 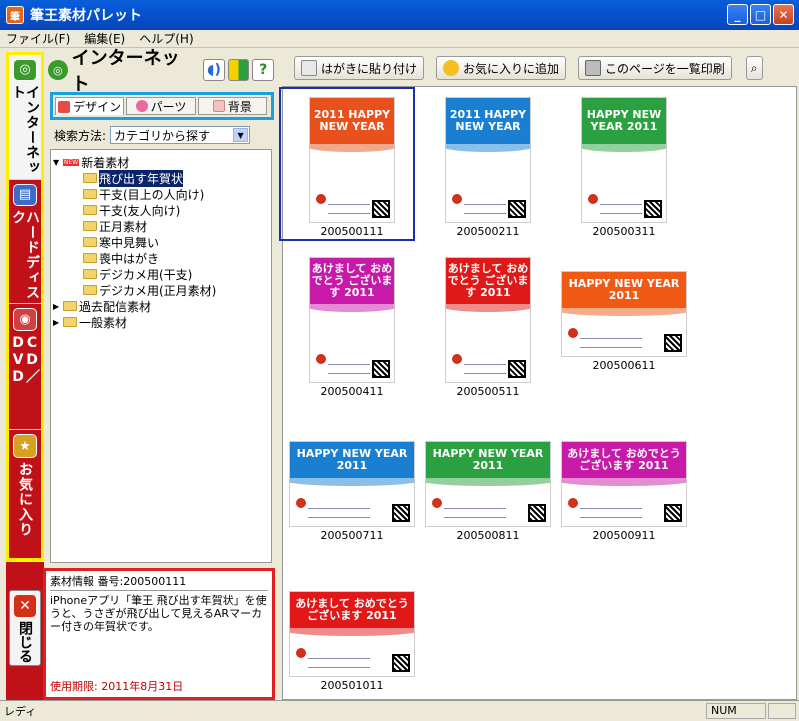 I want to click on search-method-select: カテゴリから探す ▼, so click(x=180, y=135).